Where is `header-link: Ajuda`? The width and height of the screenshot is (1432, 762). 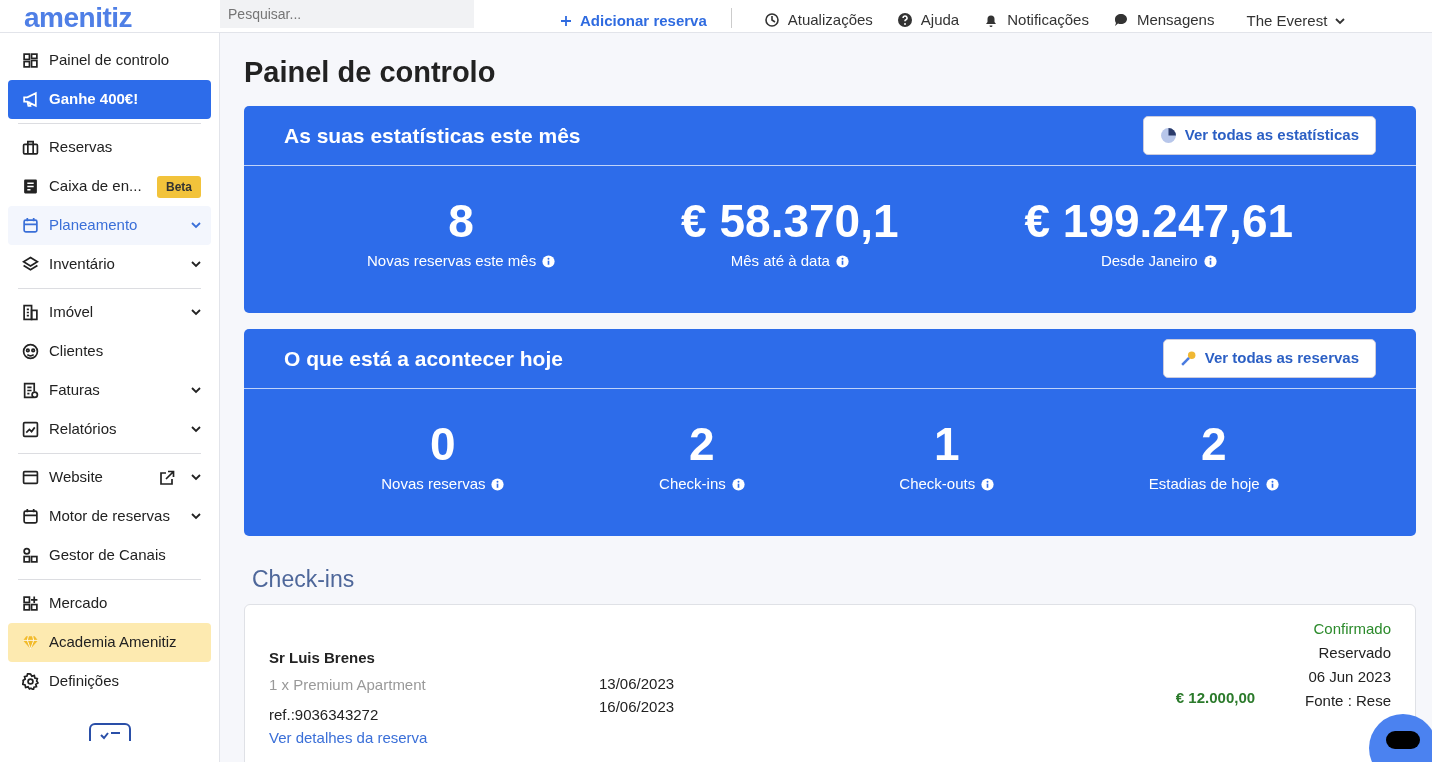
header-link: Ajuda is located at coordinates (928, 20).